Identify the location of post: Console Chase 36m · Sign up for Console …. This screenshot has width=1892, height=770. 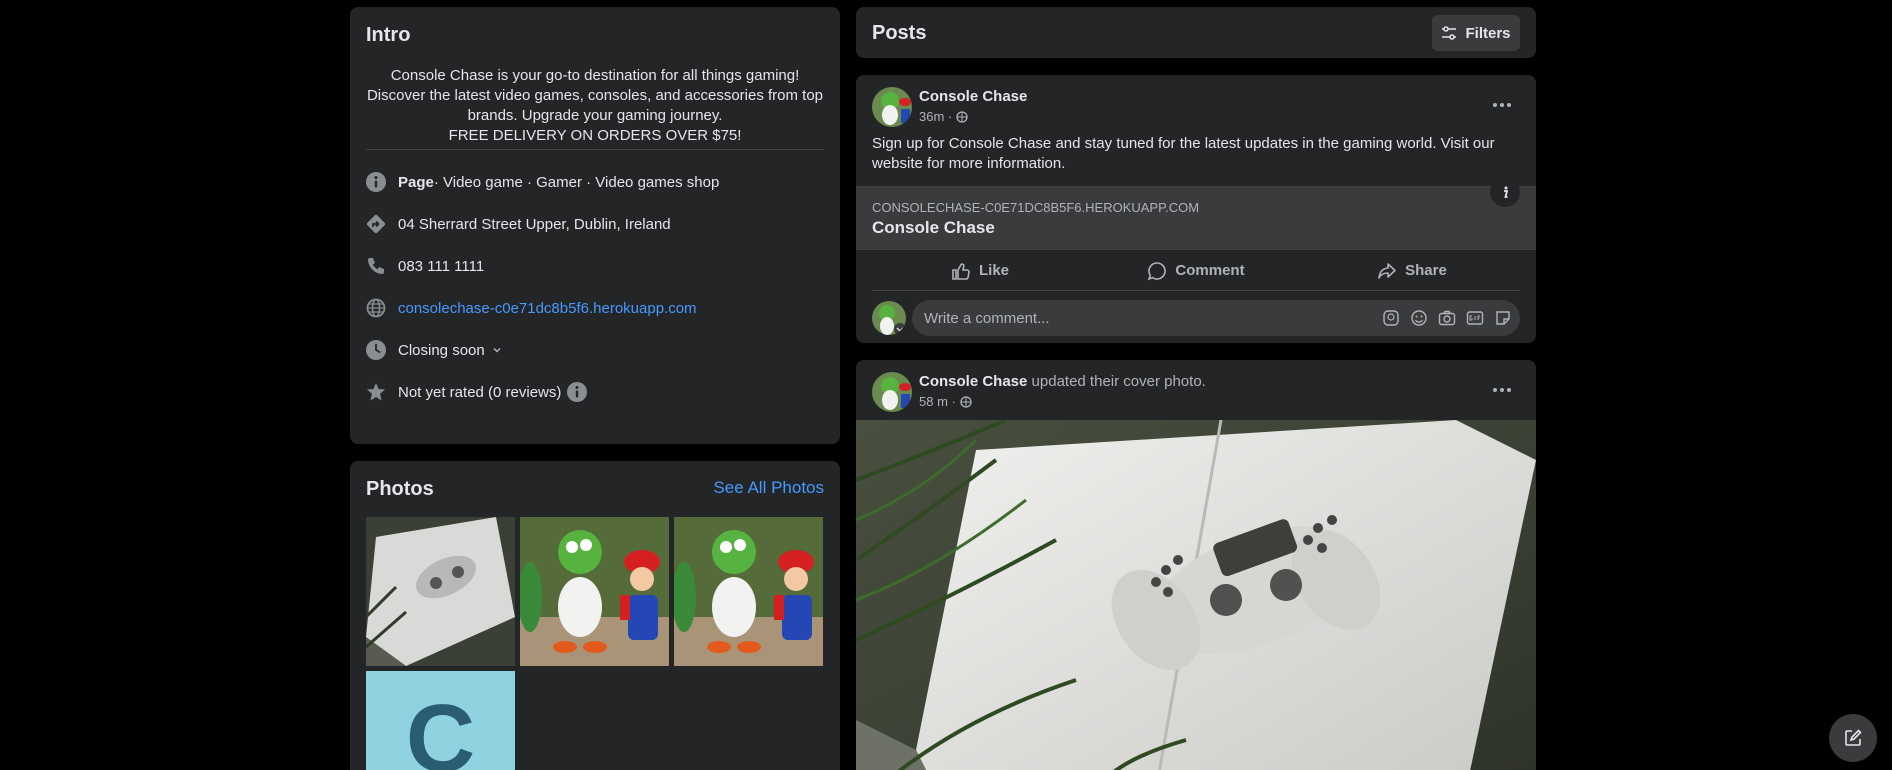
(1196, 209).